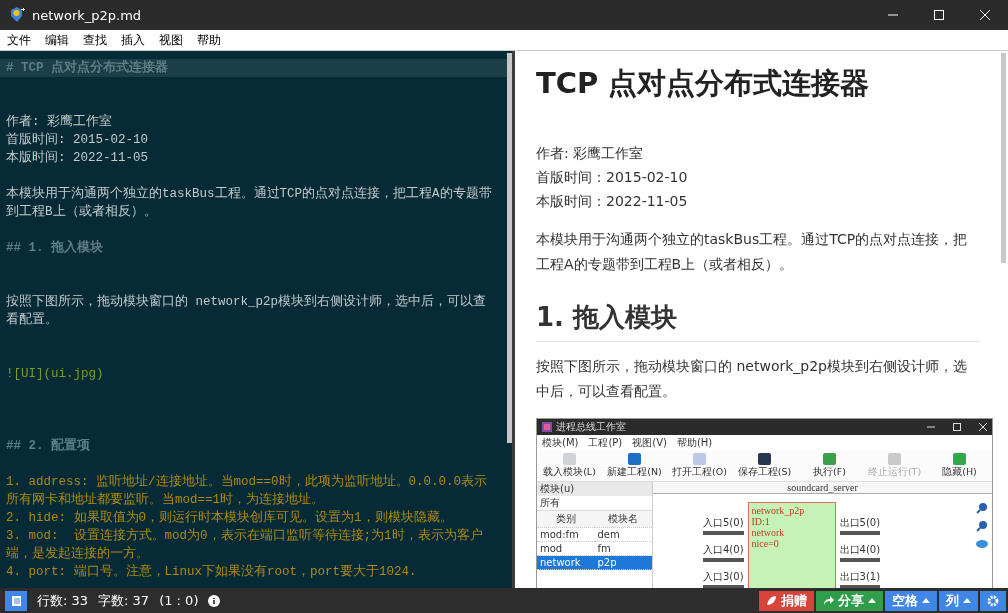  What do you see at coordinates (57, 40) in the screenshot?
I see `menu-item: 编辑` at bounding box center [57, 40].